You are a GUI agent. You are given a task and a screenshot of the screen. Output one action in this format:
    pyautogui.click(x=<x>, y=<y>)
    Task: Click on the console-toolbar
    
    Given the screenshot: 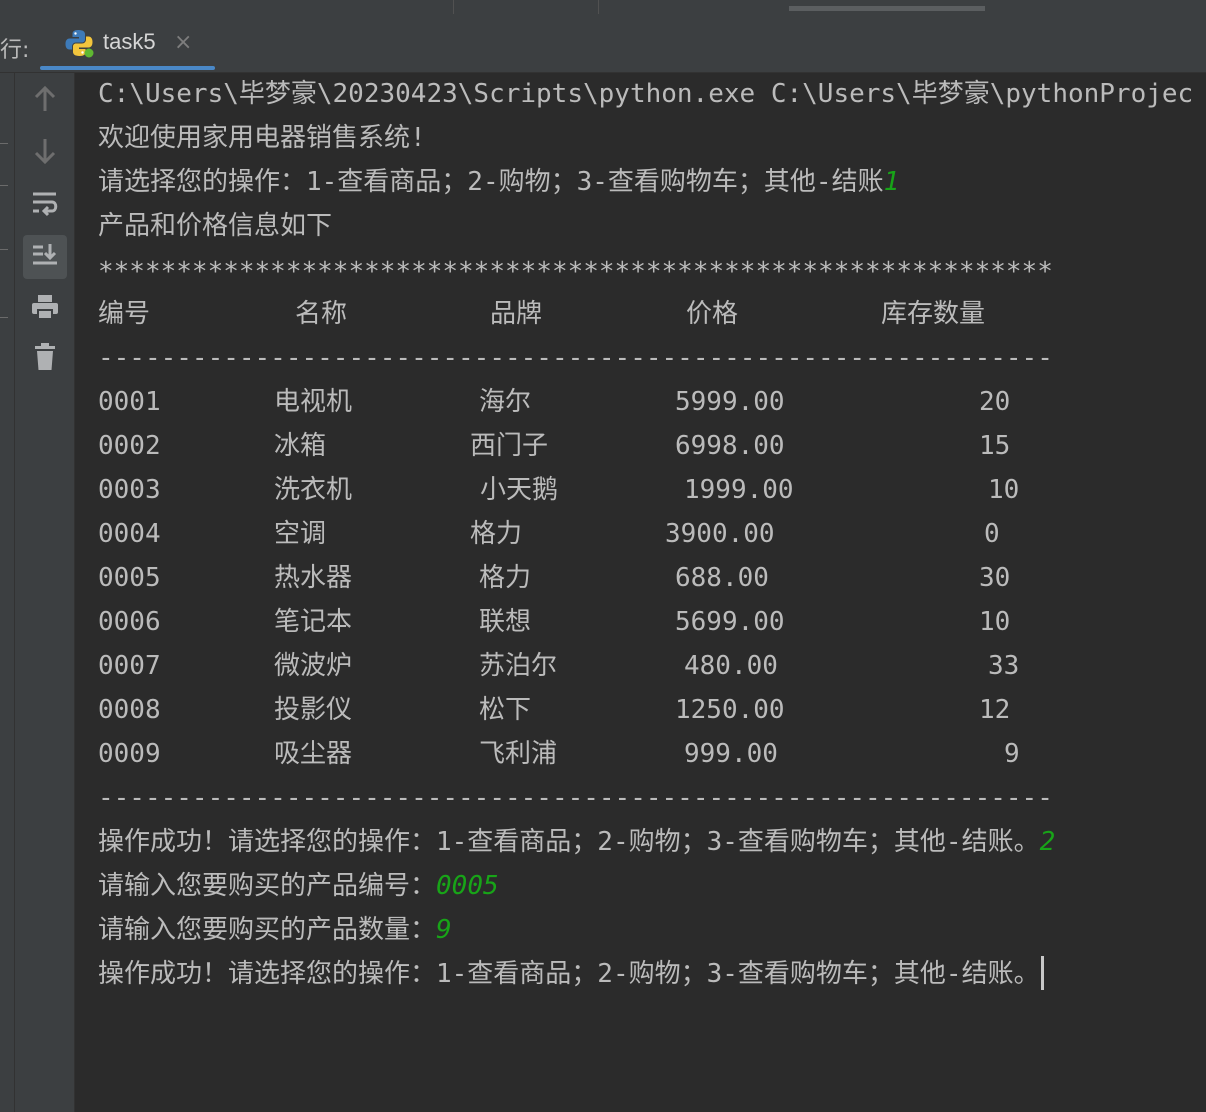 What is the action you would take?
    pyautogui.click(x=45, y=592)
    